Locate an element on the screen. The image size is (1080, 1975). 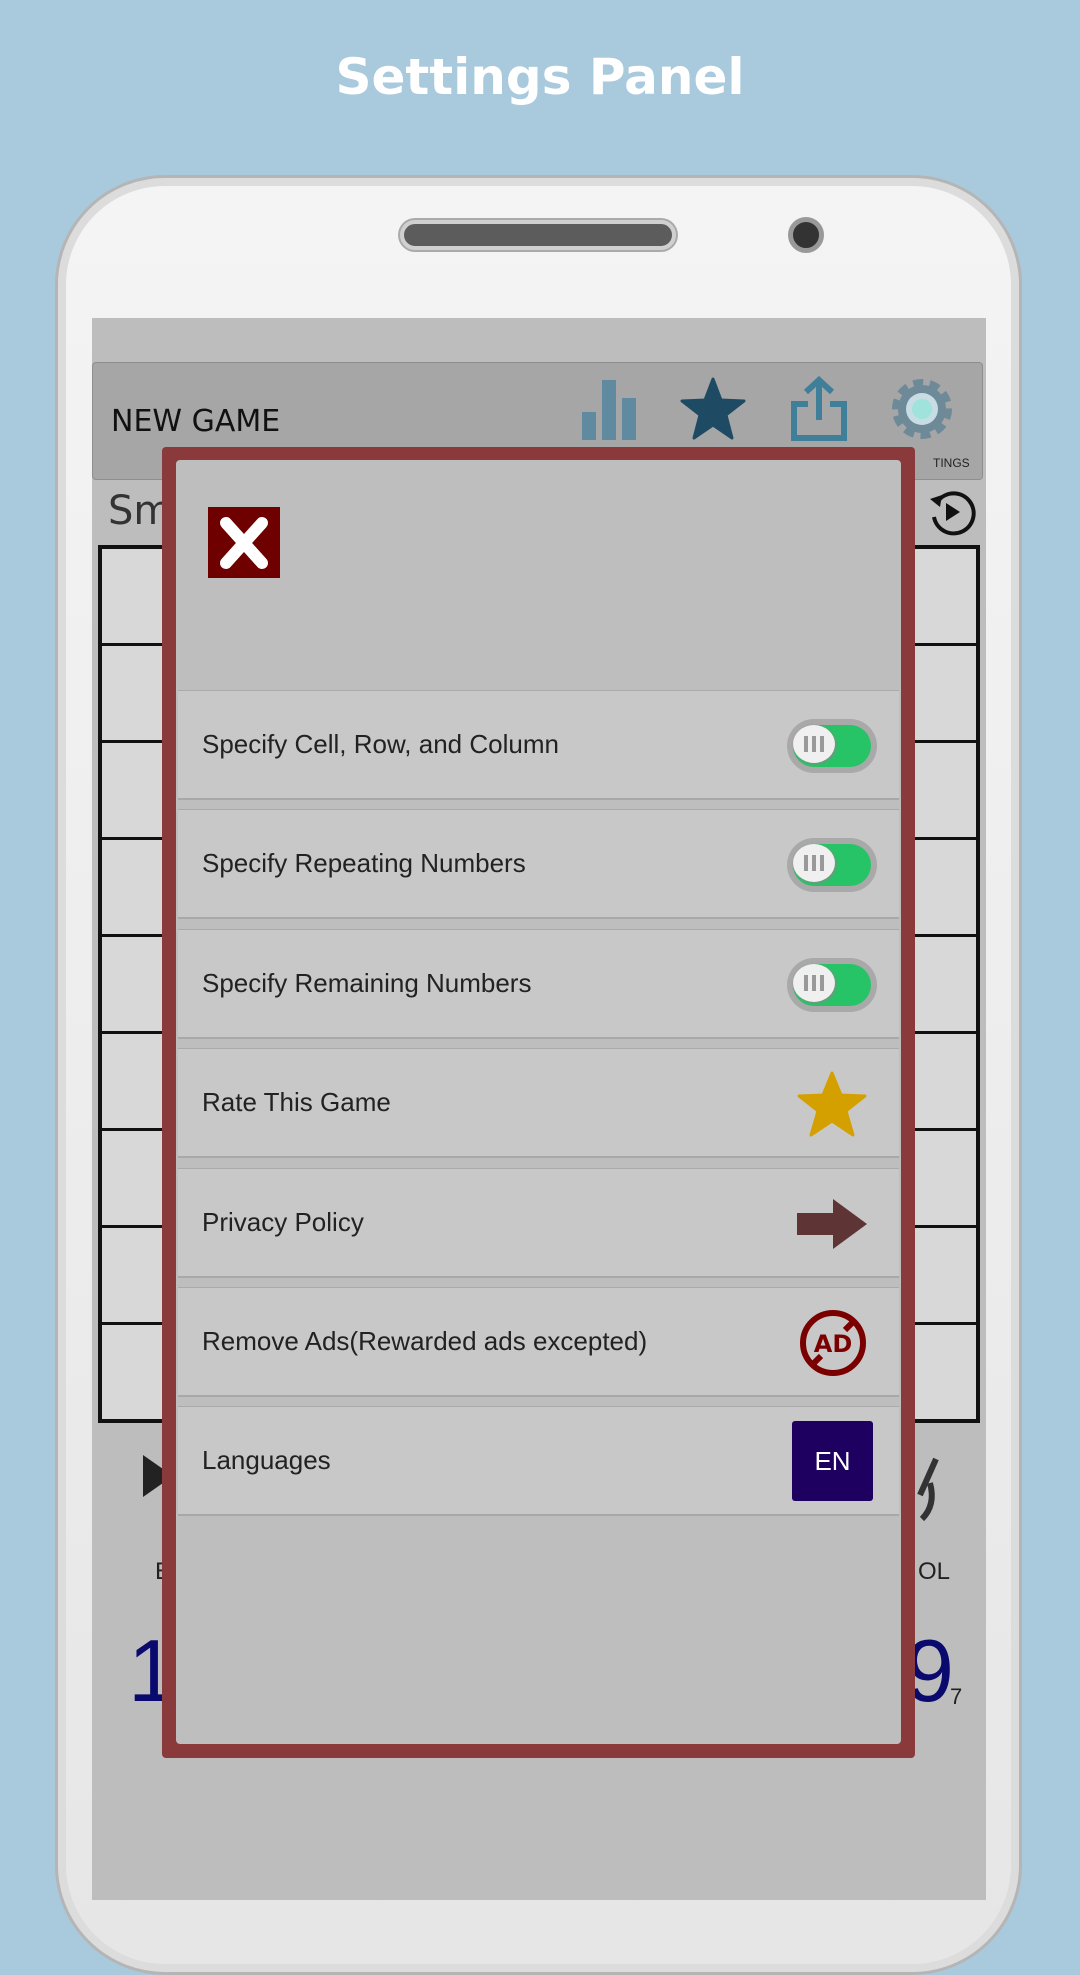
svg-text: AD is located at coordinates (833, 1344).